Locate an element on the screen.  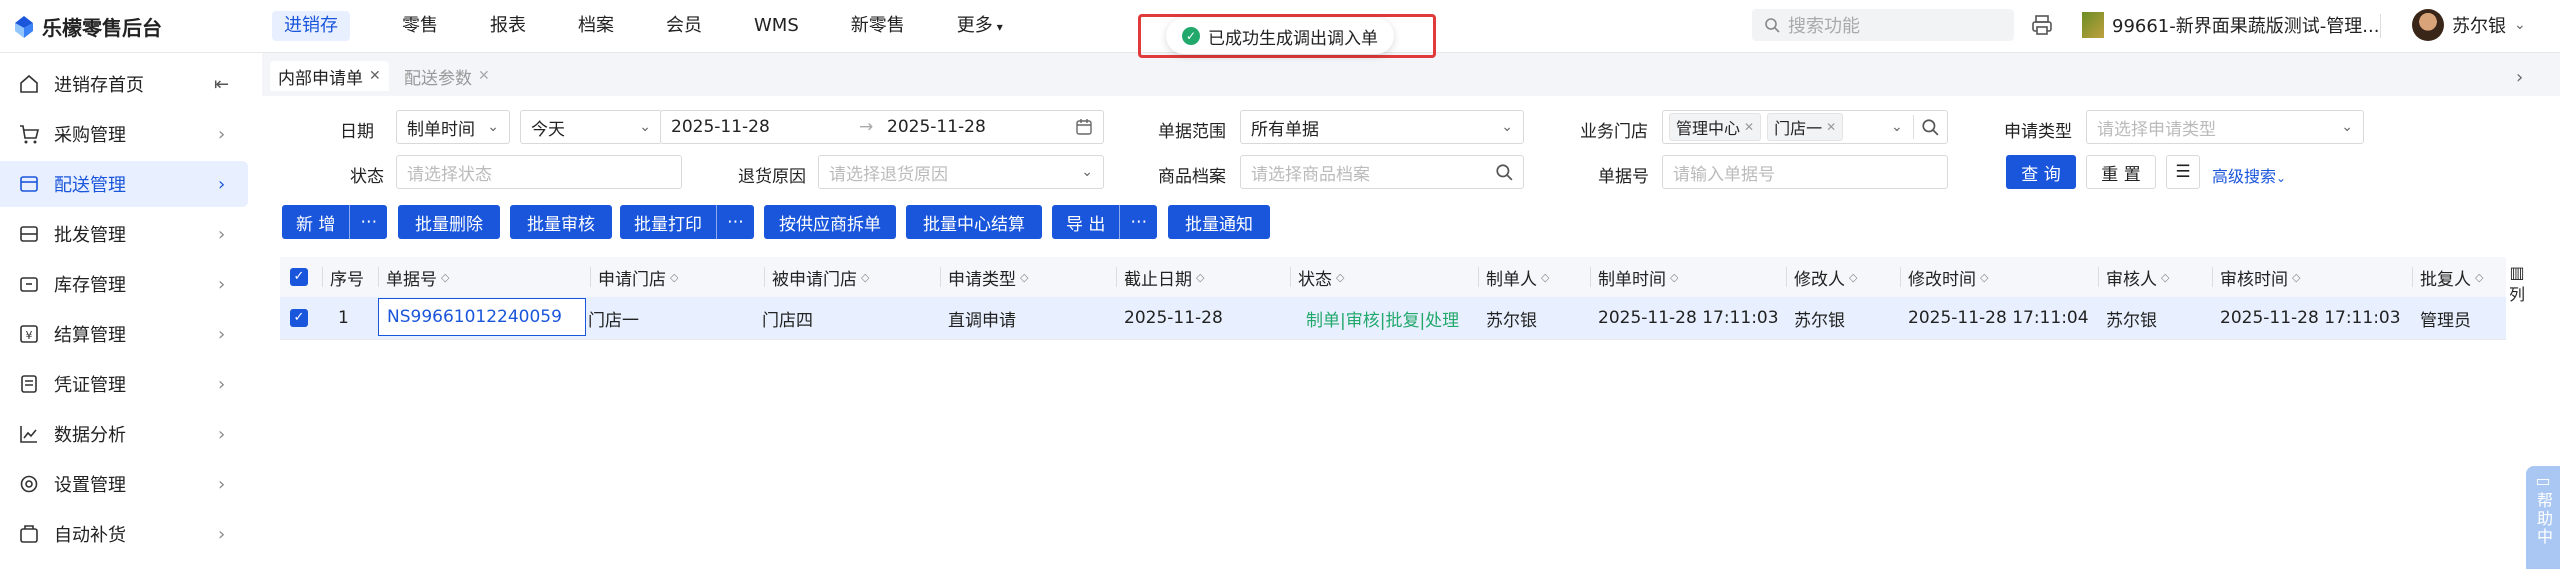
tag-label: 门店一 is located at coordinates (1798, 128).